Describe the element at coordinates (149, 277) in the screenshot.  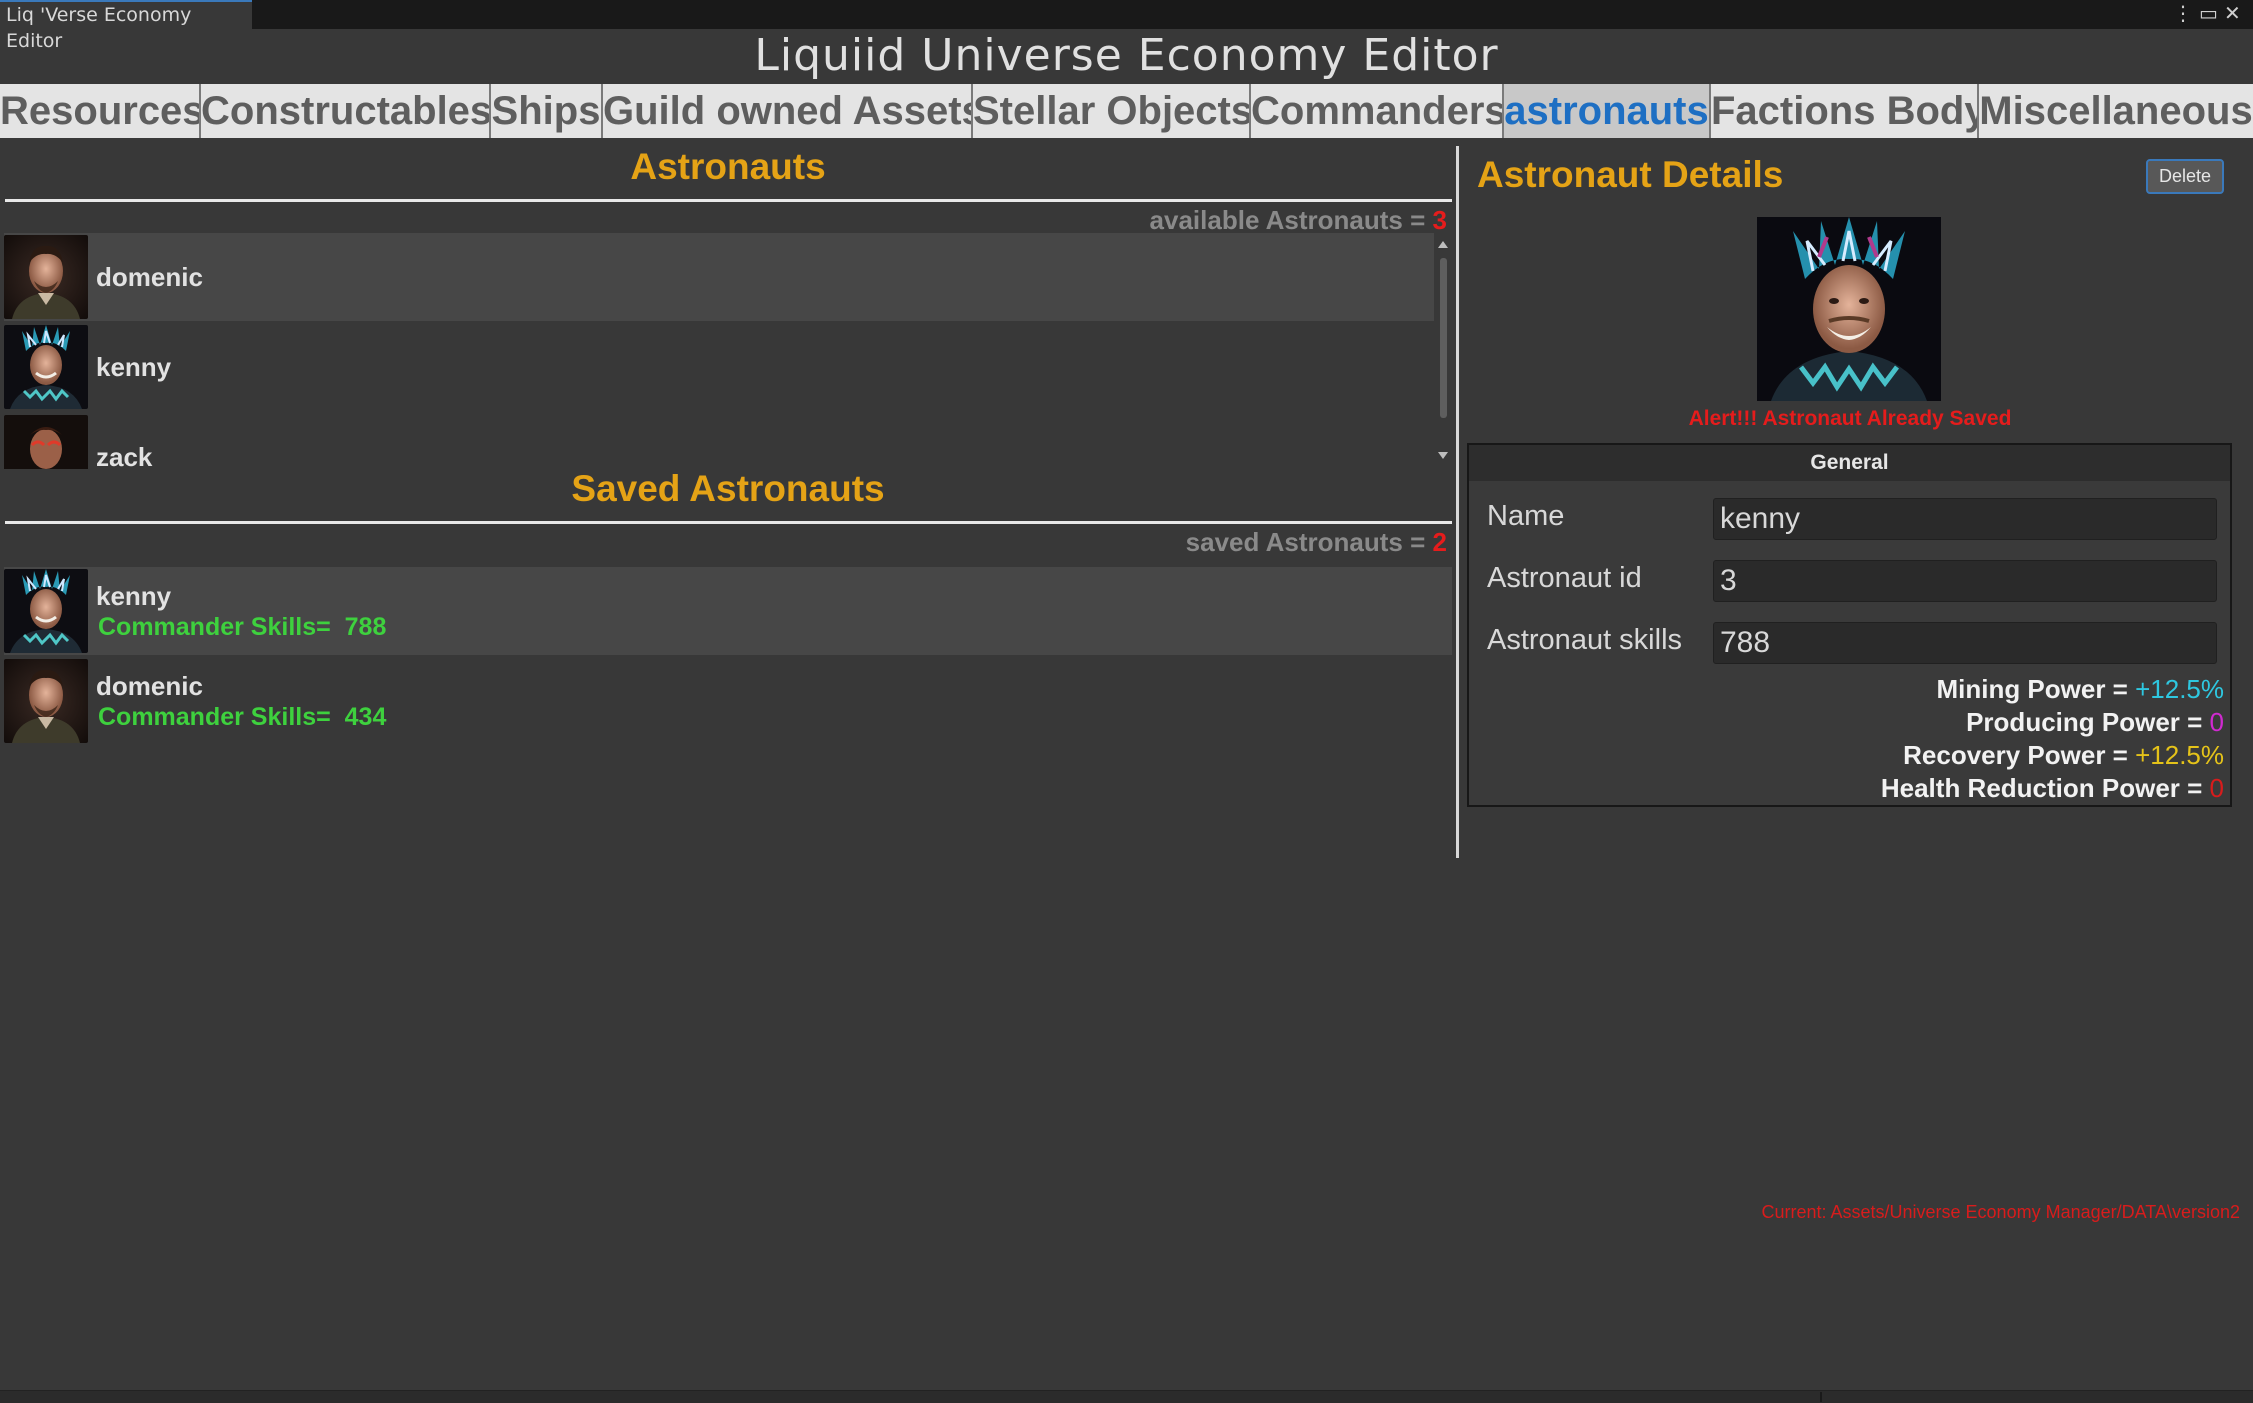
I see `astronaut-name: domenic` at that location.